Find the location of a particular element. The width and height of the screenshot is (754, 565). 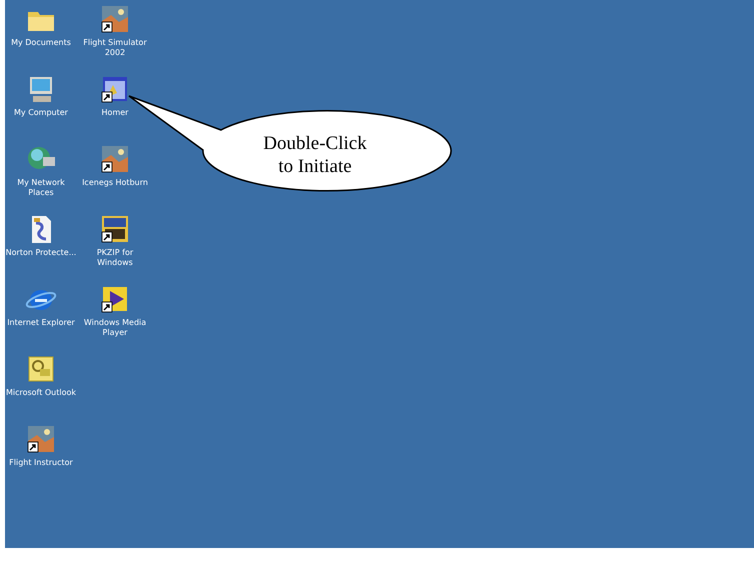

icon-label: My Computer is located at coordinates (41, 113).